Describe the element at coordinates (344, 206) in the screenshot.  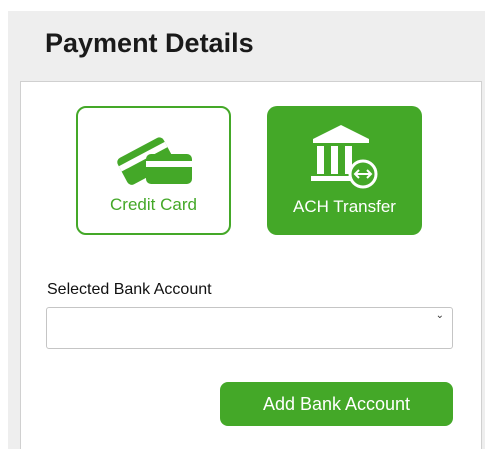
I see `ach-transfer-label: ACH Transfer` at that location.